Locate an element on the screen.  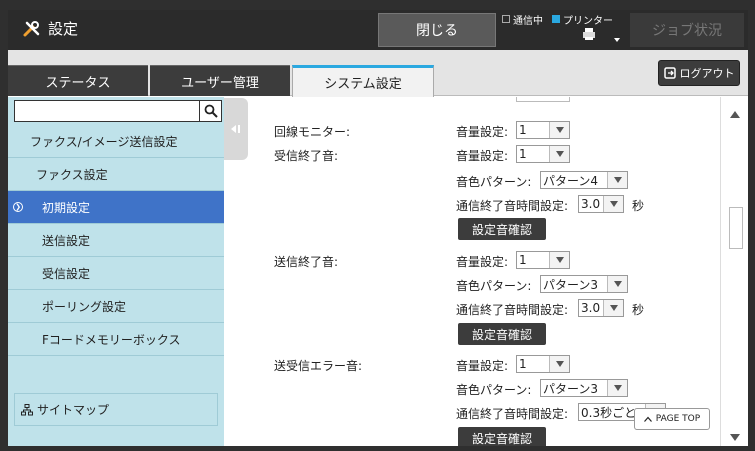
sidebar-item-fax-image-send: ファクス/イメージ送信設定 is located at coordinates (116, 141).